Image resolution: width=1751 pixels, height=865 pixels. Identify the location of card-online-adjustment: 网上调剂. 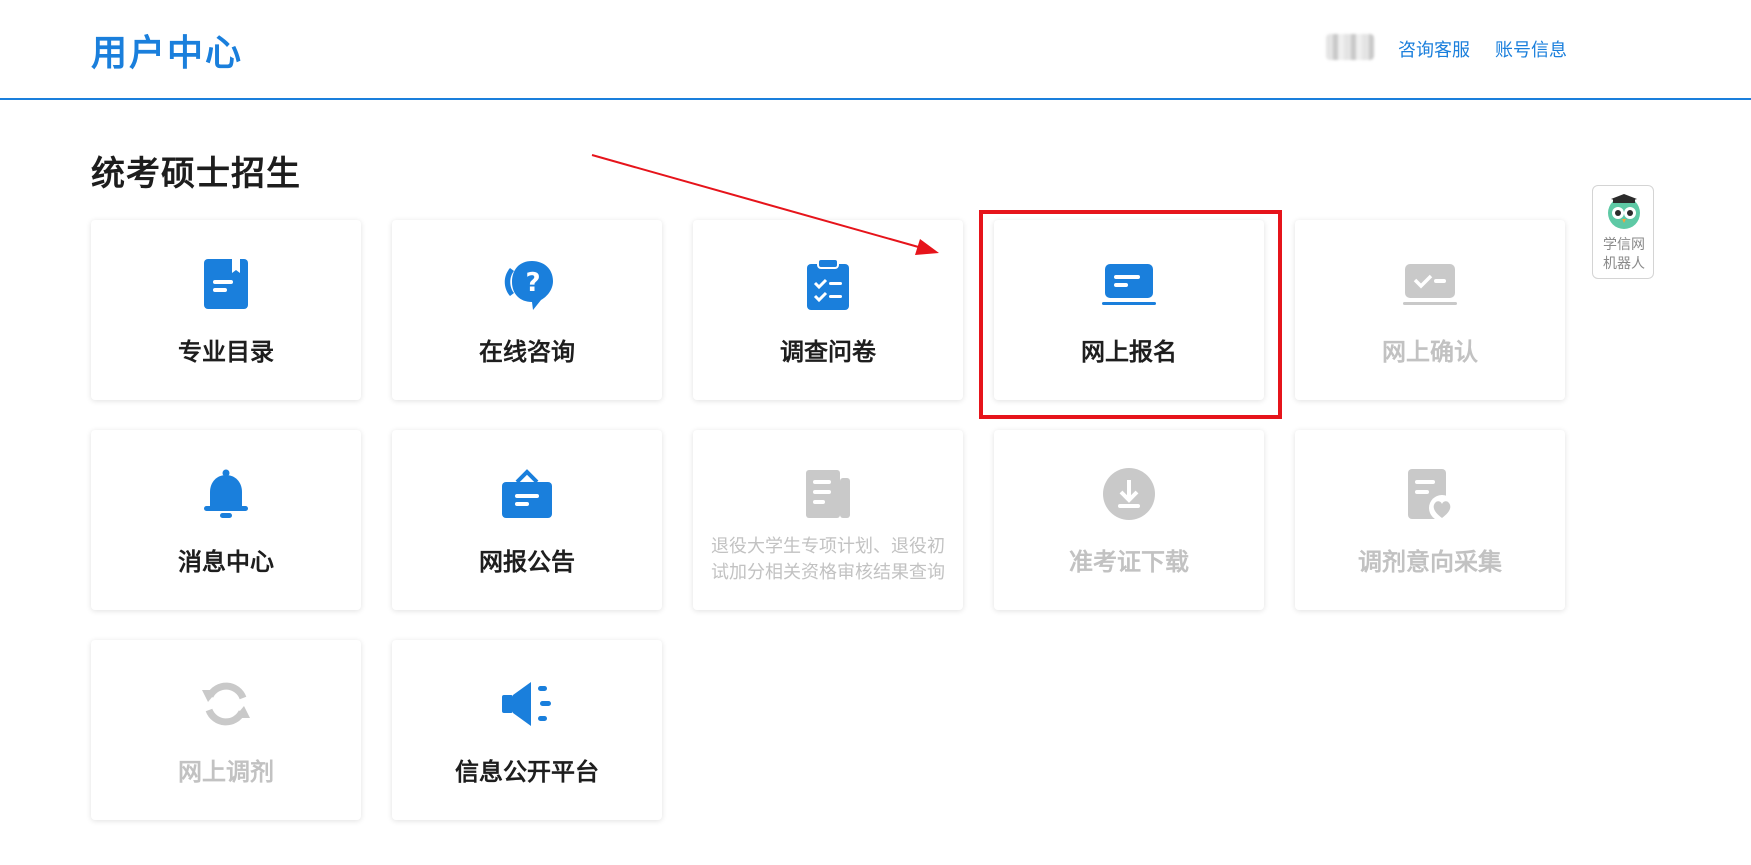
(226, 730).